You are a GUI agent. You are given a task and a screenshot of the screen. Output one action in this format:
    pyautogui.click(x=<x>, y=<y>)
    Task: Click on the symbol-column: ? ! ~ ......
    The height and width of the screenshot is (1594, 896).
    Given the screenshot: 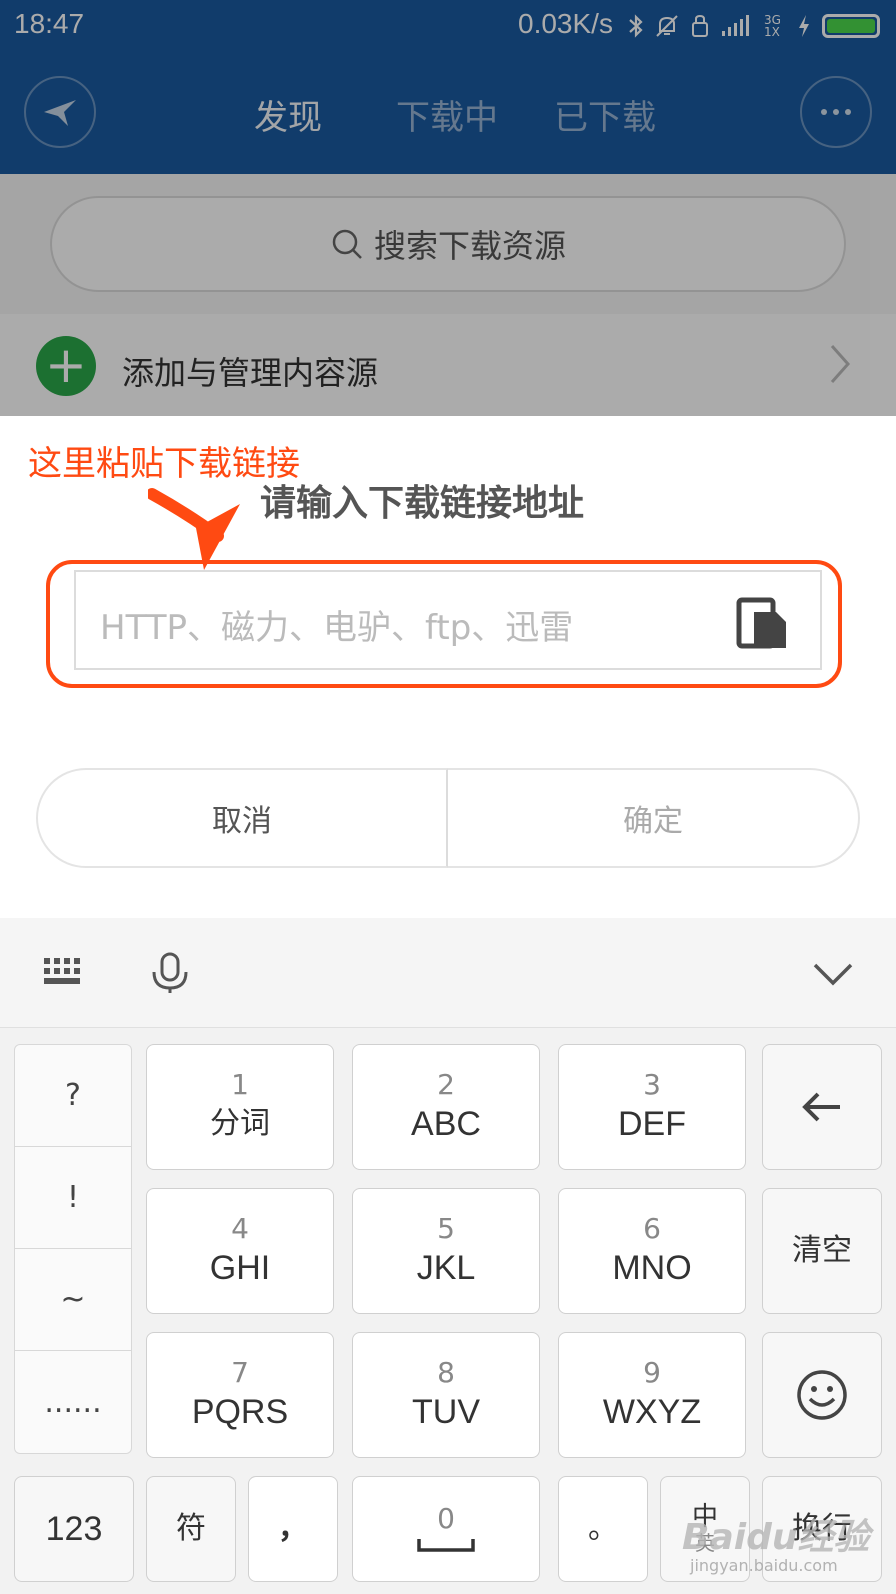 What is the action you would take?
    pyautogui.click(x=73, y=1249)
    